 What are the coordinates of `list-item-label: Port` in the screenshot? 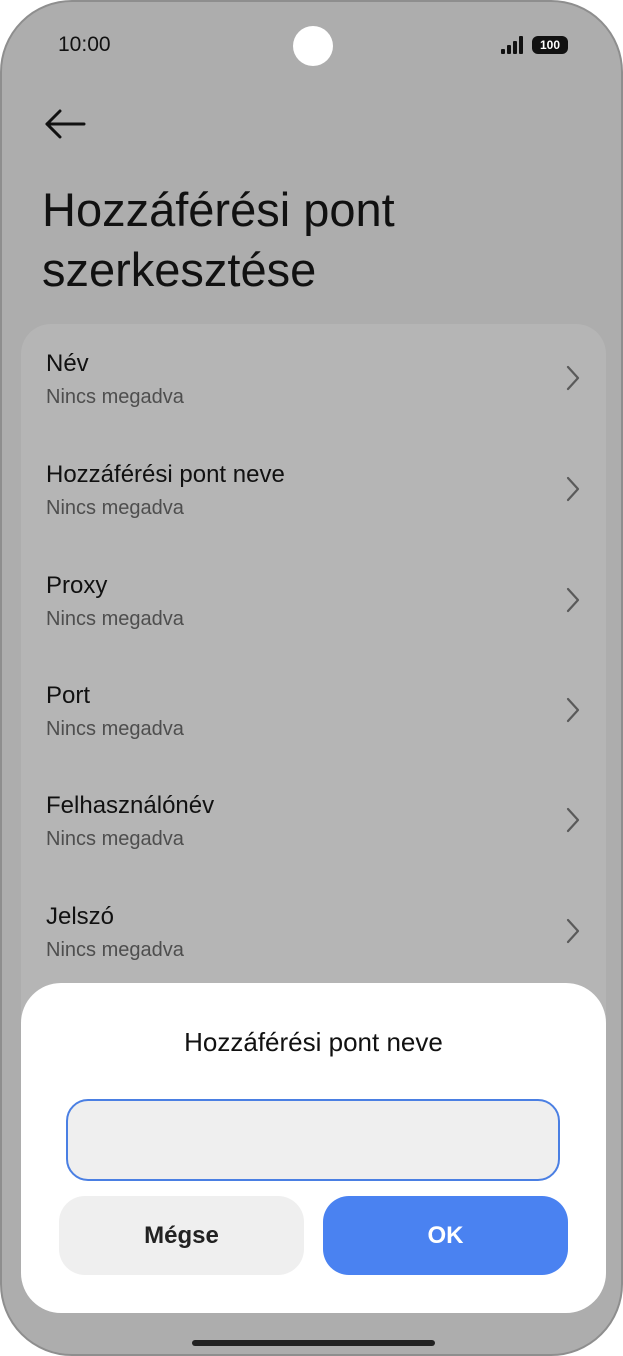 It's located at (68, 695).